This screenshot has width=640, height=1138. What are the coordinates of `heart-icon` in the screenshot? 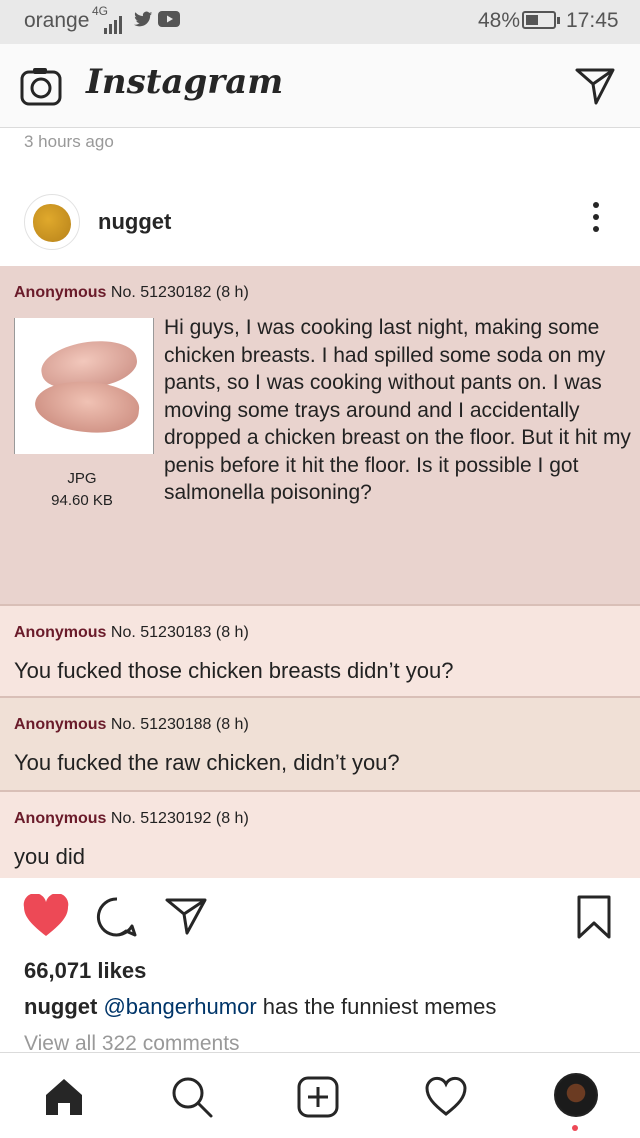 It's located at (46, 916).